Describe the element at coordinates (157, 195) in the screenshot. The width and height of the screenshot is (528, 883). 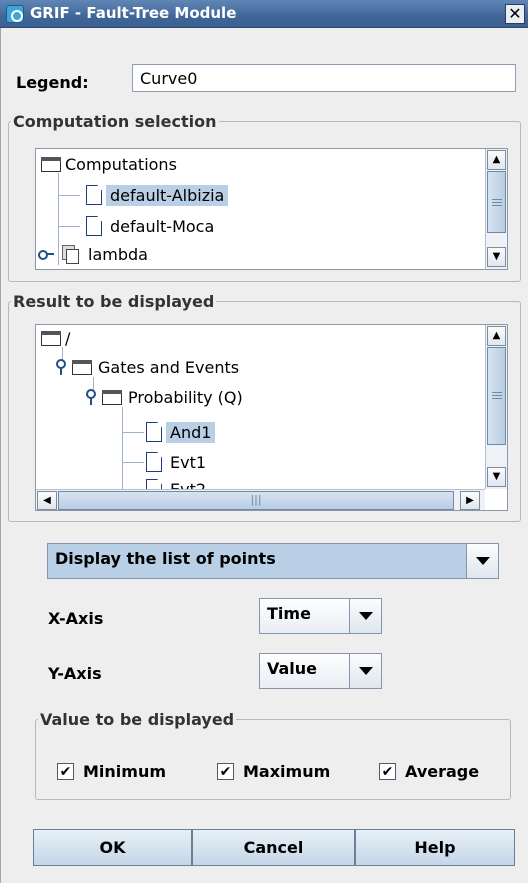
I see `tree-item-default-albizia: default-Albizia` at that location.